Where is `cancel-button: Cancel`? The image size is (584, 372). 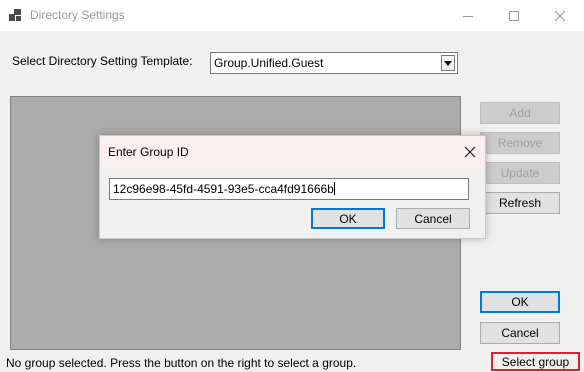
cancel-button: Cancel is located at coordinates (520, 333).